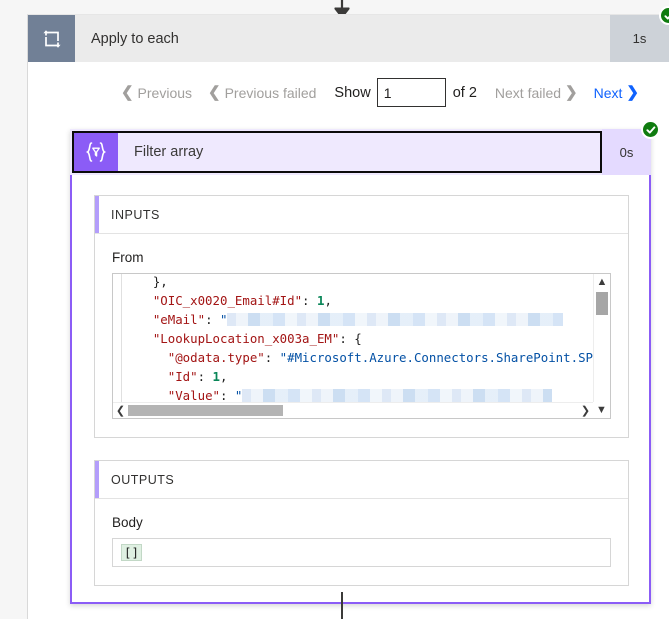  What do you see at coordinates (602, 303) in the screenshot?
I see `vertical-scroll-thumb` at bounding box center [602, 303].